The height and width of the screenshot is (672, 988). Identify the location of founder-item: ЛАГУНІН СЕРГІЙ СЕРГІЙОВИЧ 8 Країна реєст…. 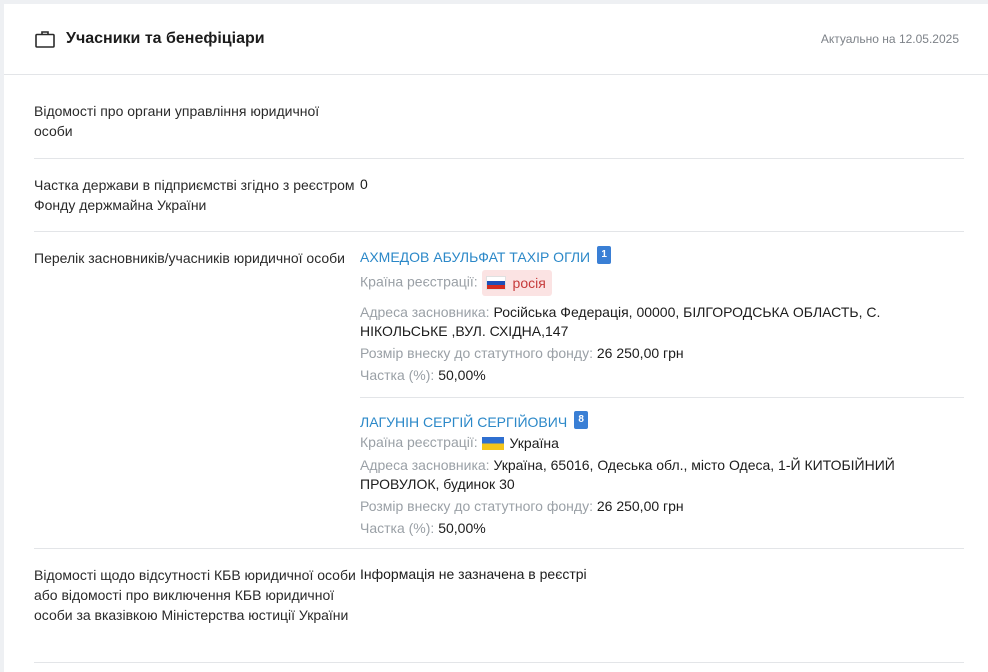
(662, 473).